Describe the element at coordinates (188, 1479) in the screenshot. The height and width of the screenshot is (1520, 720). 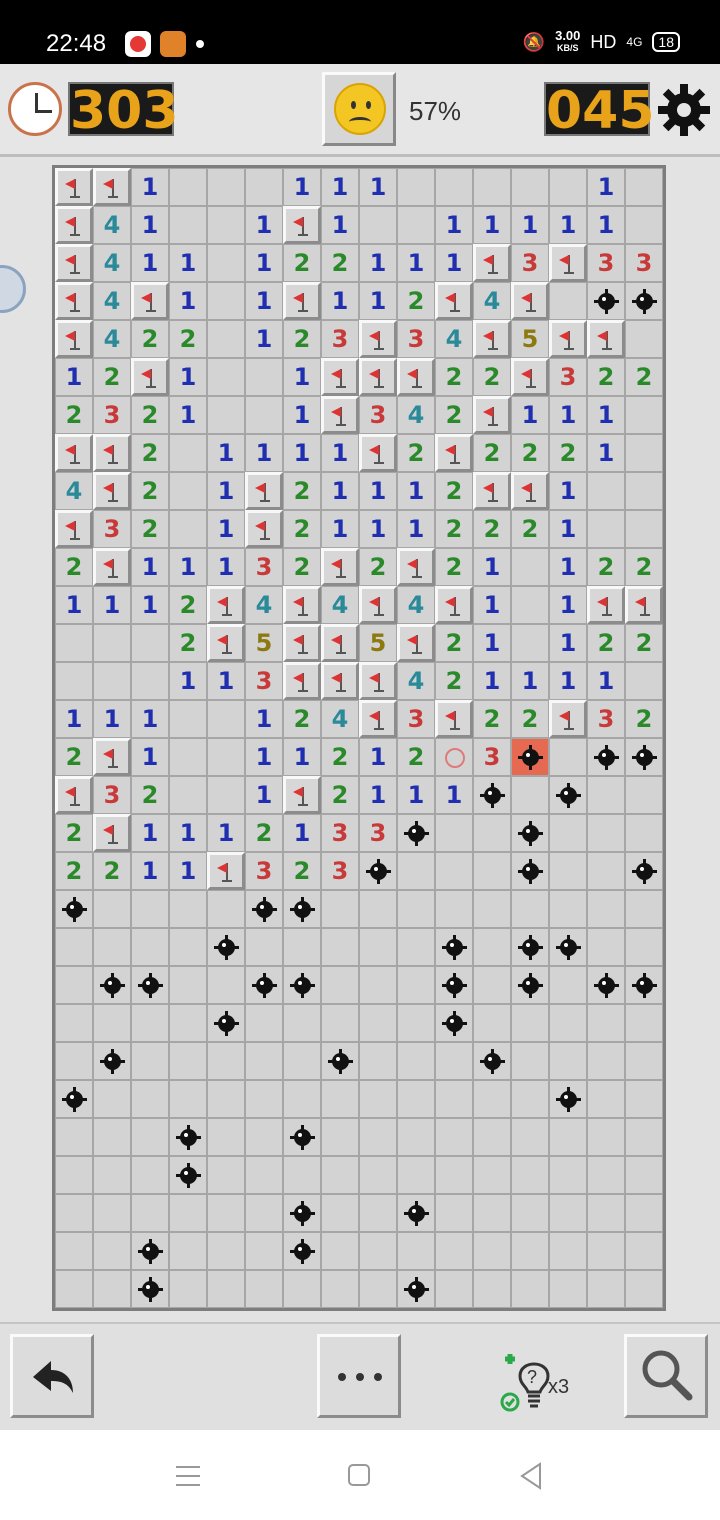
I see `recent-apps-button` at that location.